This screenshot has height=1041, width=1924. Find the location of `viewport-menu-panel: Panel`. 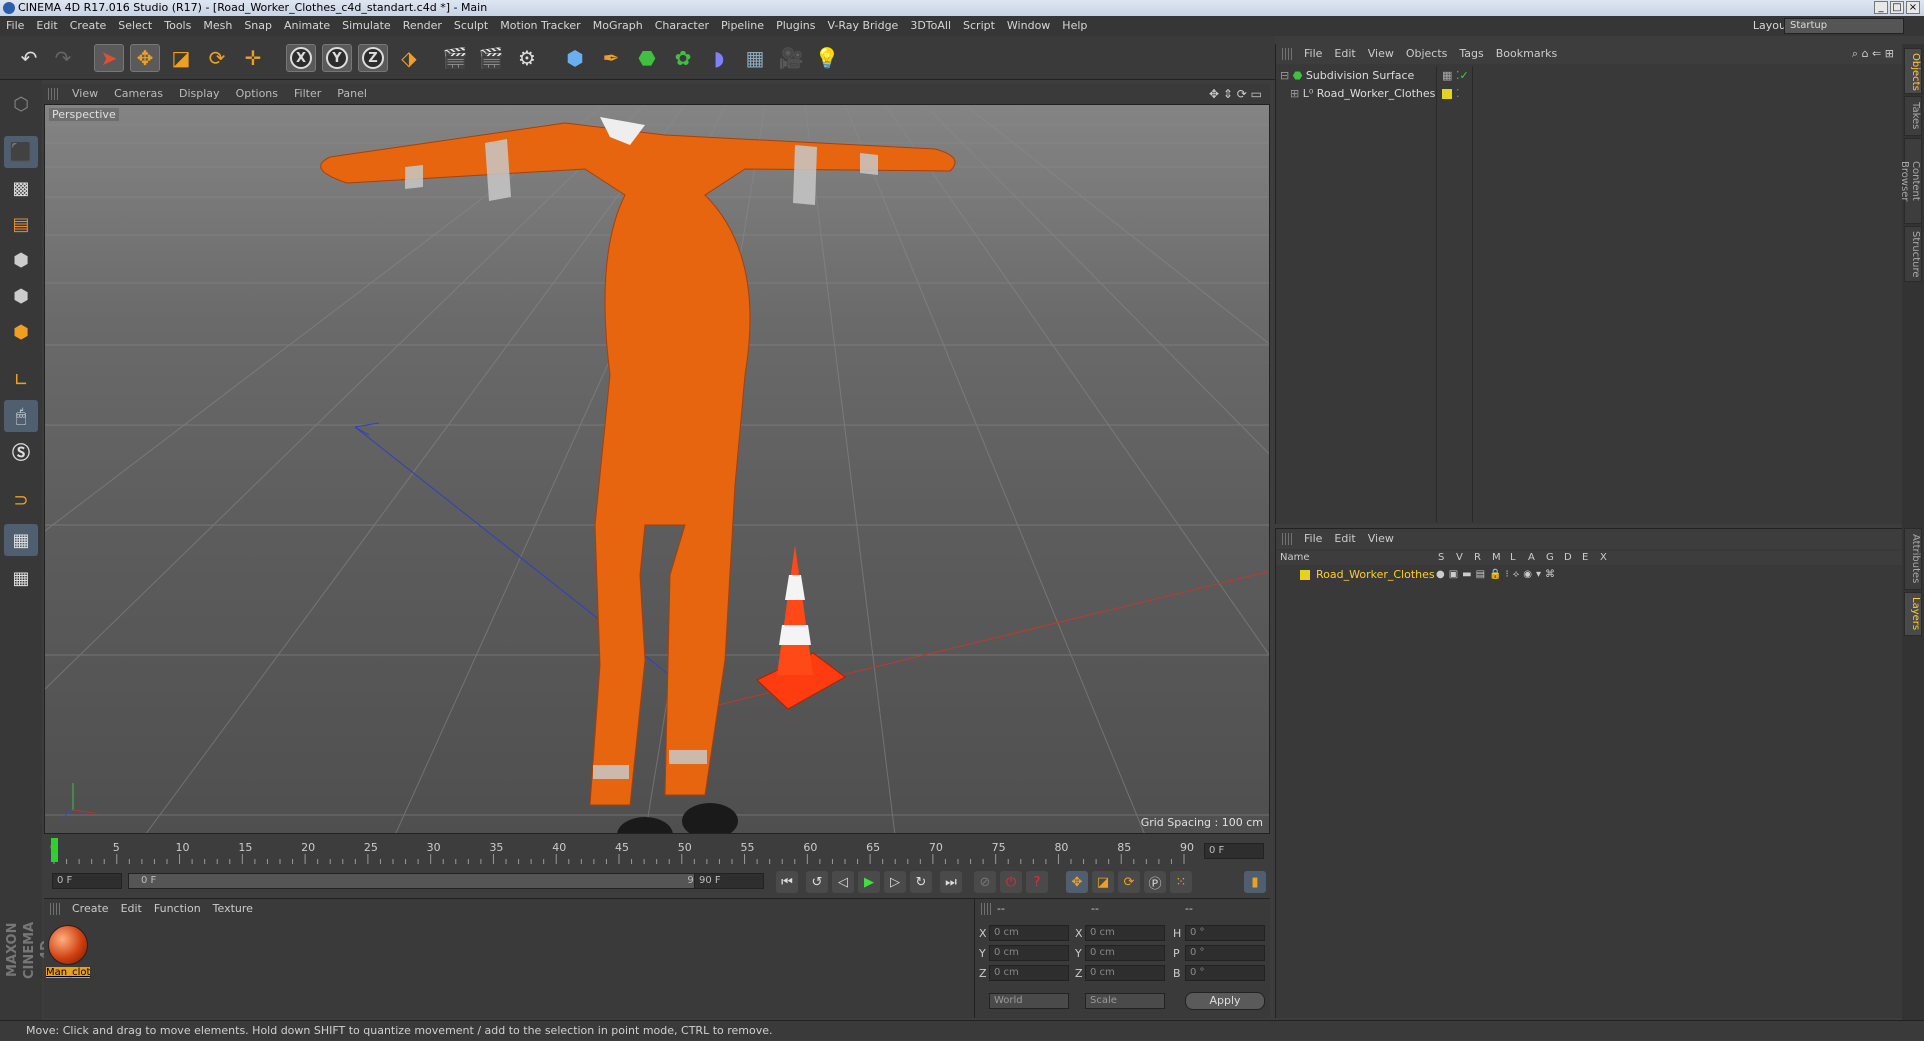

viewport-menu-panel: Panel is located at coordinates (352, 94).